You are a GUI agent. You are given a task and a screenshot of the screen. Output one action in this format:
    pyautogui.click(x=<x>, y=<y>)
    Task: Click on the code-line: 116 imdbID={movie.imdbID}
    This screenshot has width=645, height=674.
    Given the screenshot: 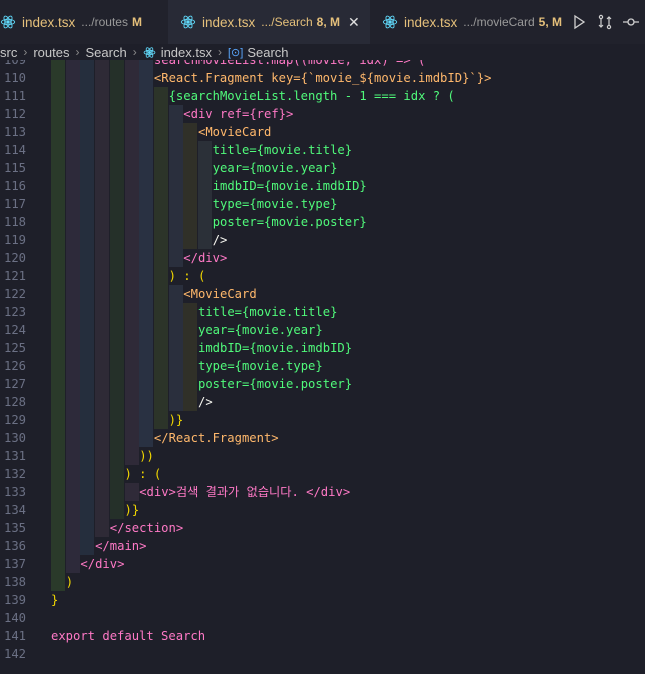 What is the action you would take?
    pyautogui.click(x=322, y=186)
    